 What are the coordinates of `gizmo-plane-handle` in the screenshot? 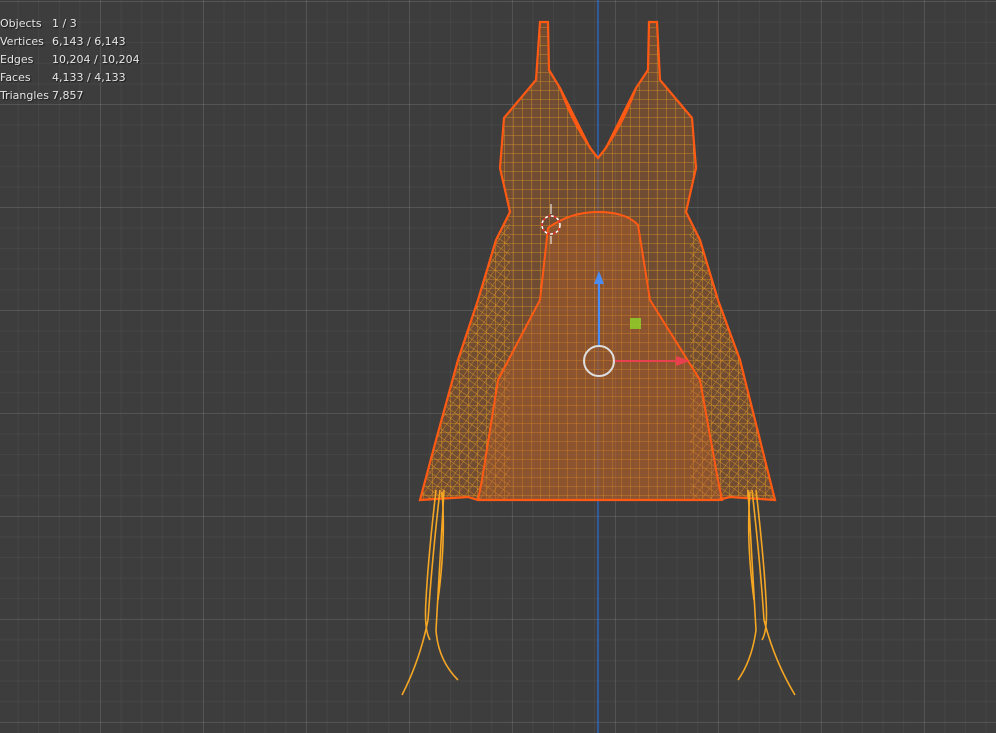 It's located at (635, 323).